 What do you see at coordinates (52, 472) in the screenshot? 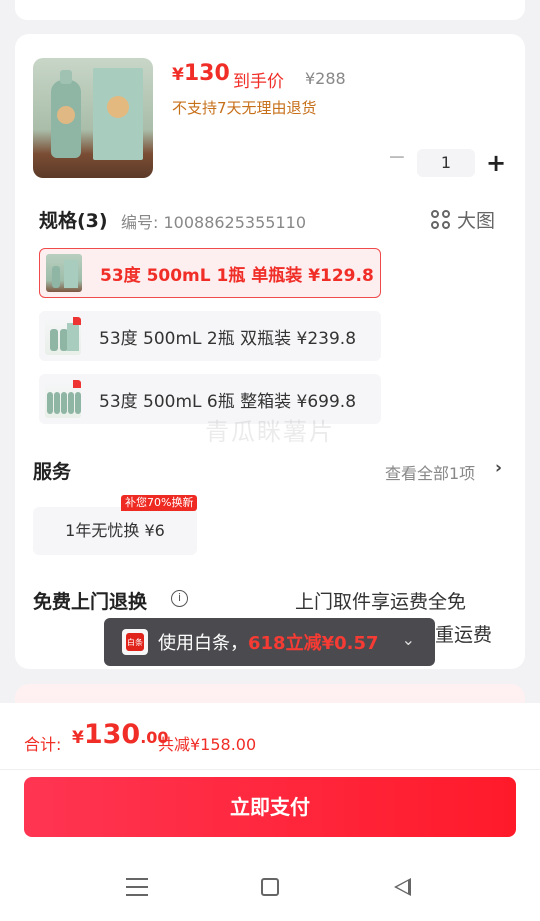
I see `service-title: 服务` at bounding box center [52, 472].